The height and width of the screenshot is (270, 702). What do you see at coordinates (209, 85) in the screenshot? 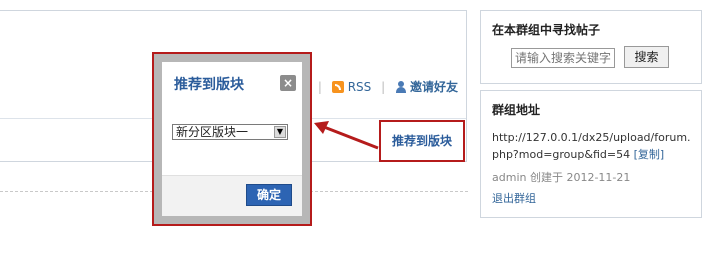
I see `dialog-title: 推荐到版块` at bounding box center [209, 85].